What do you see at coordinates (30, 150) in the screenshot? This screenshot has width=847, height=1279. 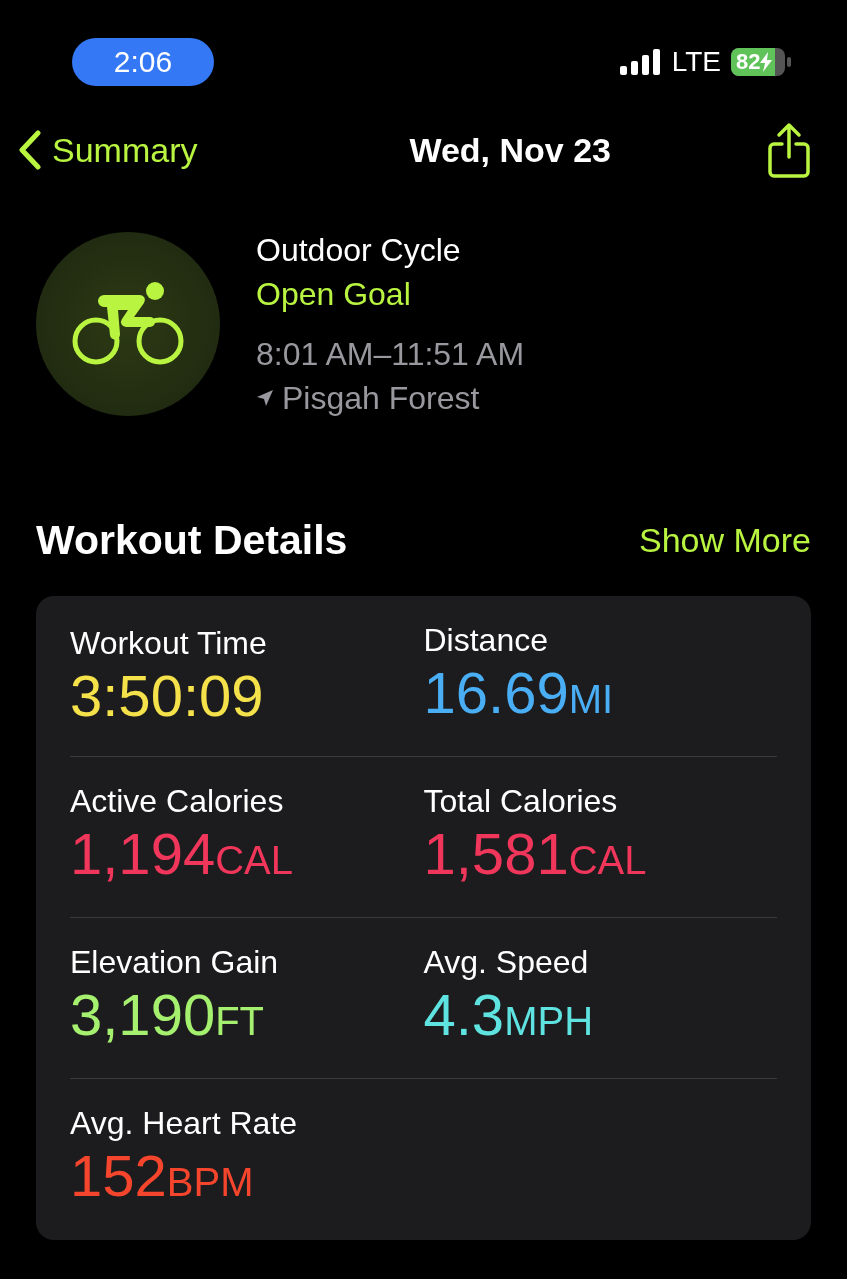 I see `chevron-left-icon` at bounding box center [30, 150].